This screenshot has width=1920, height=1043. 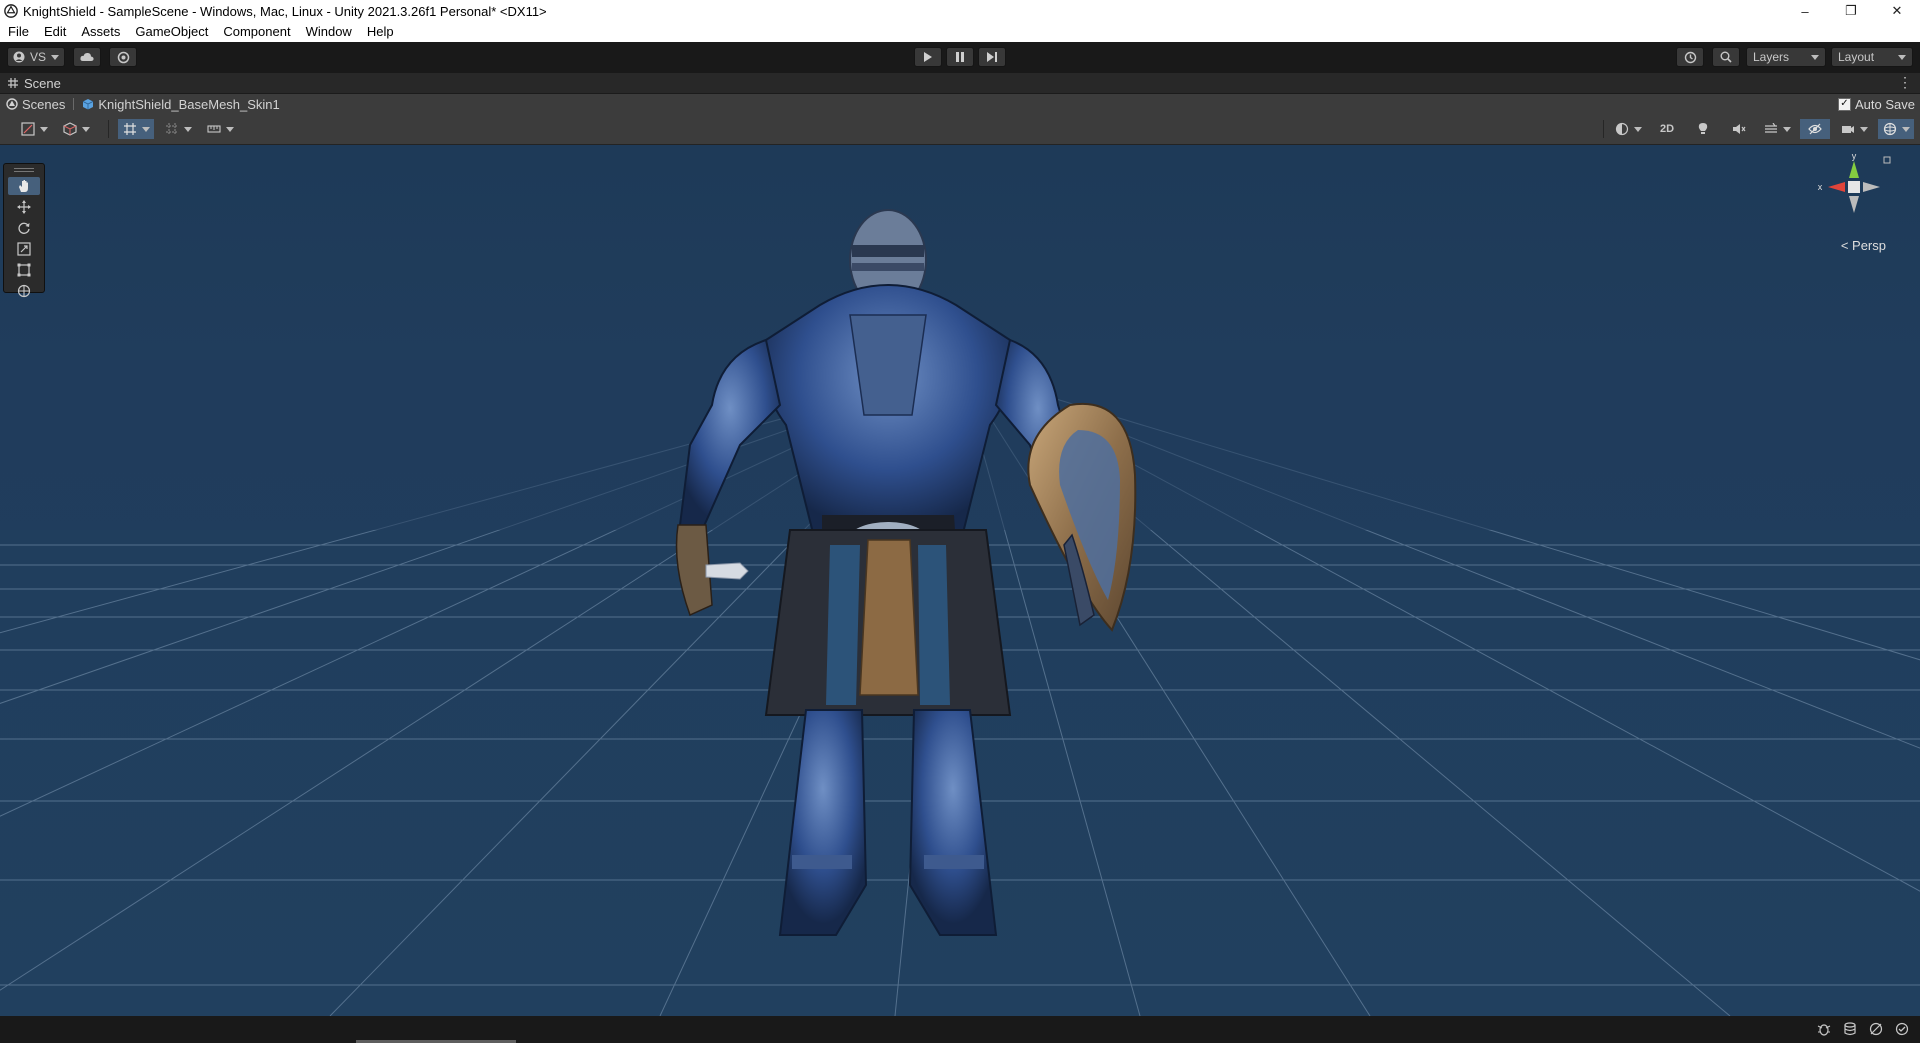 I want to click on lighting-toggle, so click(x=1703, y=129).